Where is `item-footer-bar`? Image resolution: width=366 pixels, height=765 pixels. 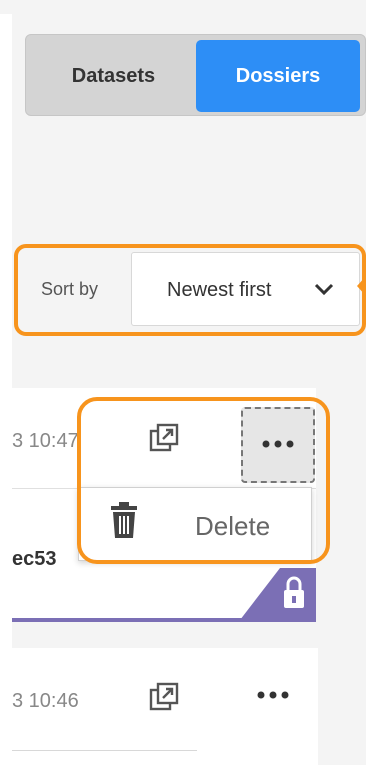 item-footer-bar is located at coordinates (164, 620).